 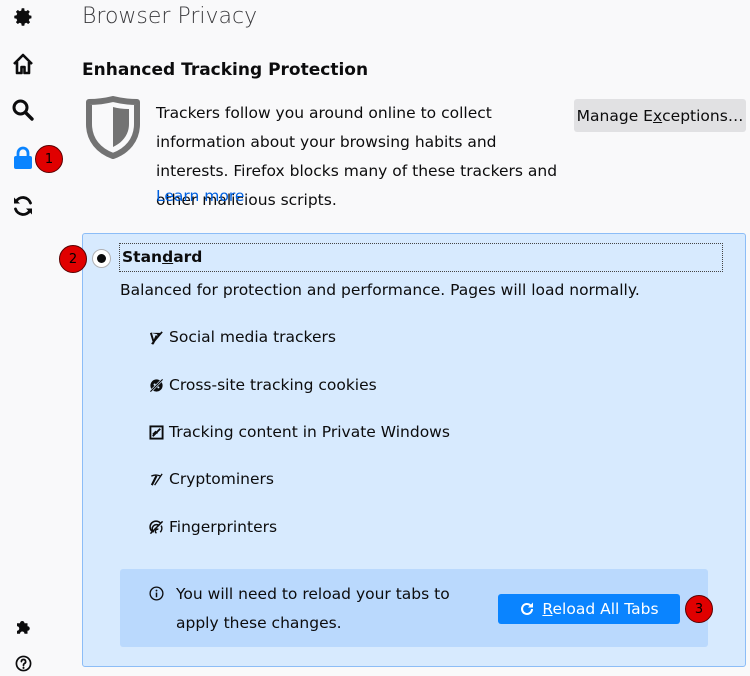 I want to click on radio-selected-dot, so click(x=101, y=258).